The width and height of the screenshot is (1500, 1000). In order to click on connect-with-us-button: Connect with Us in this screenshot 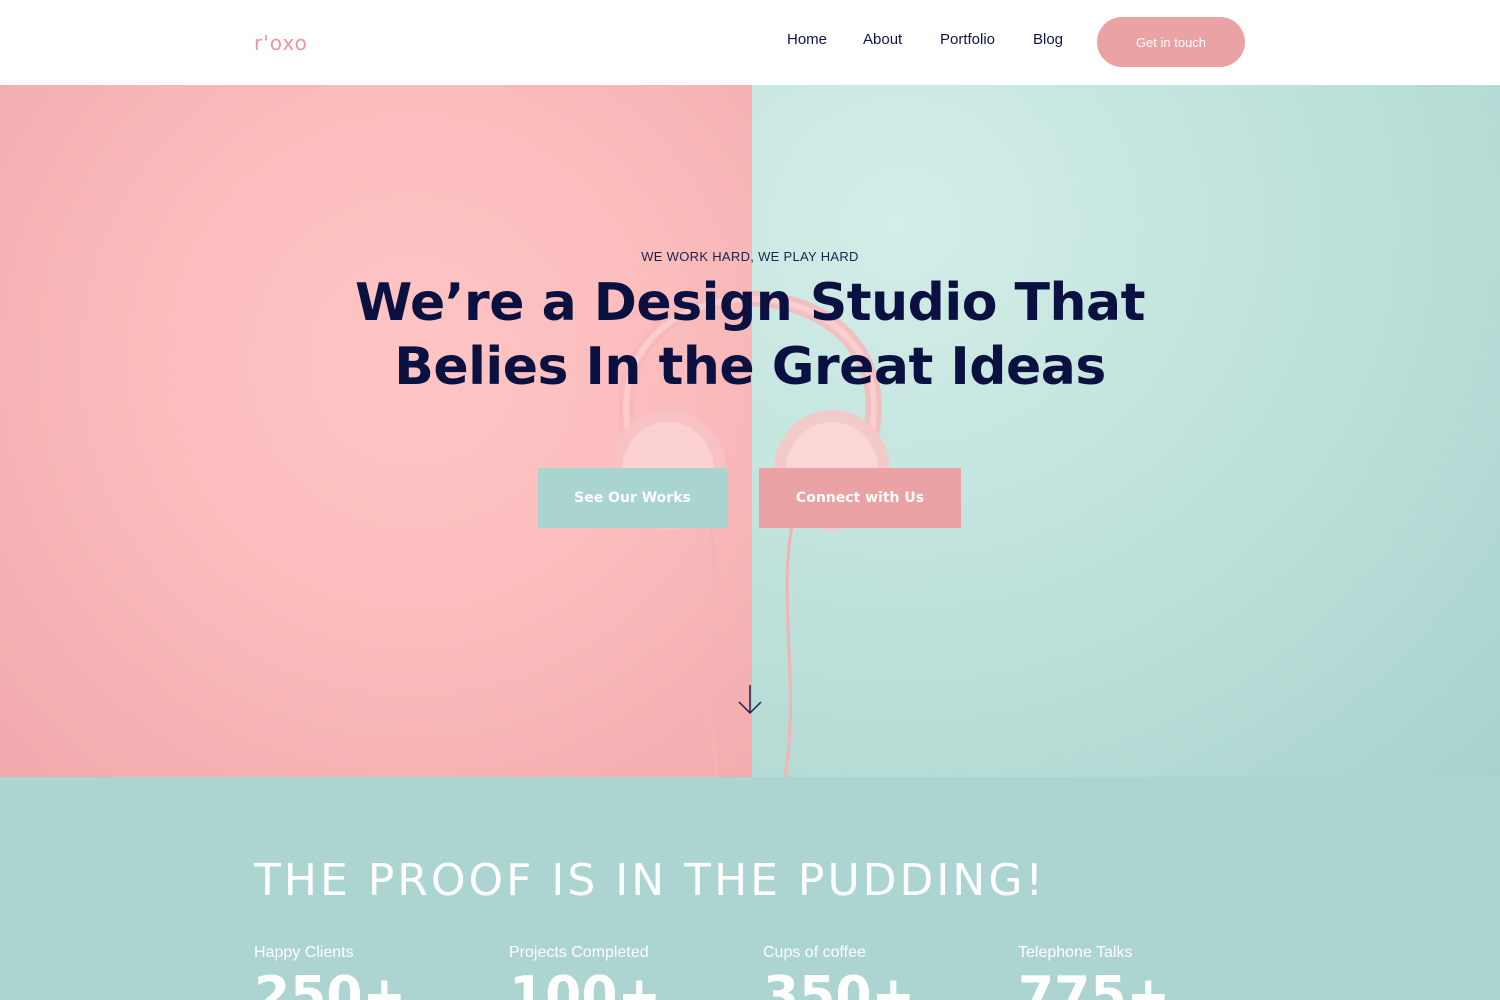, I will do `click(860, 498)`.